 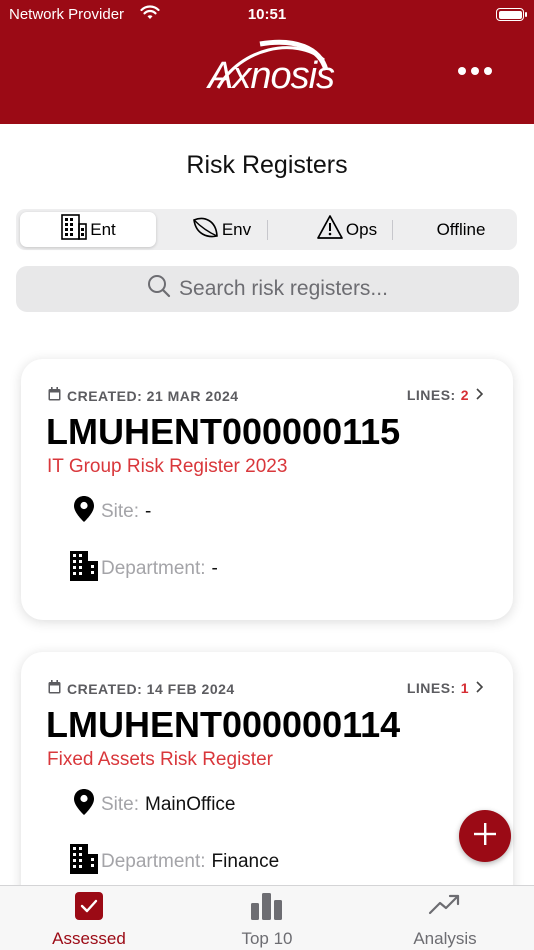 I want to click on site-value: -, so click(x=148, y=511).